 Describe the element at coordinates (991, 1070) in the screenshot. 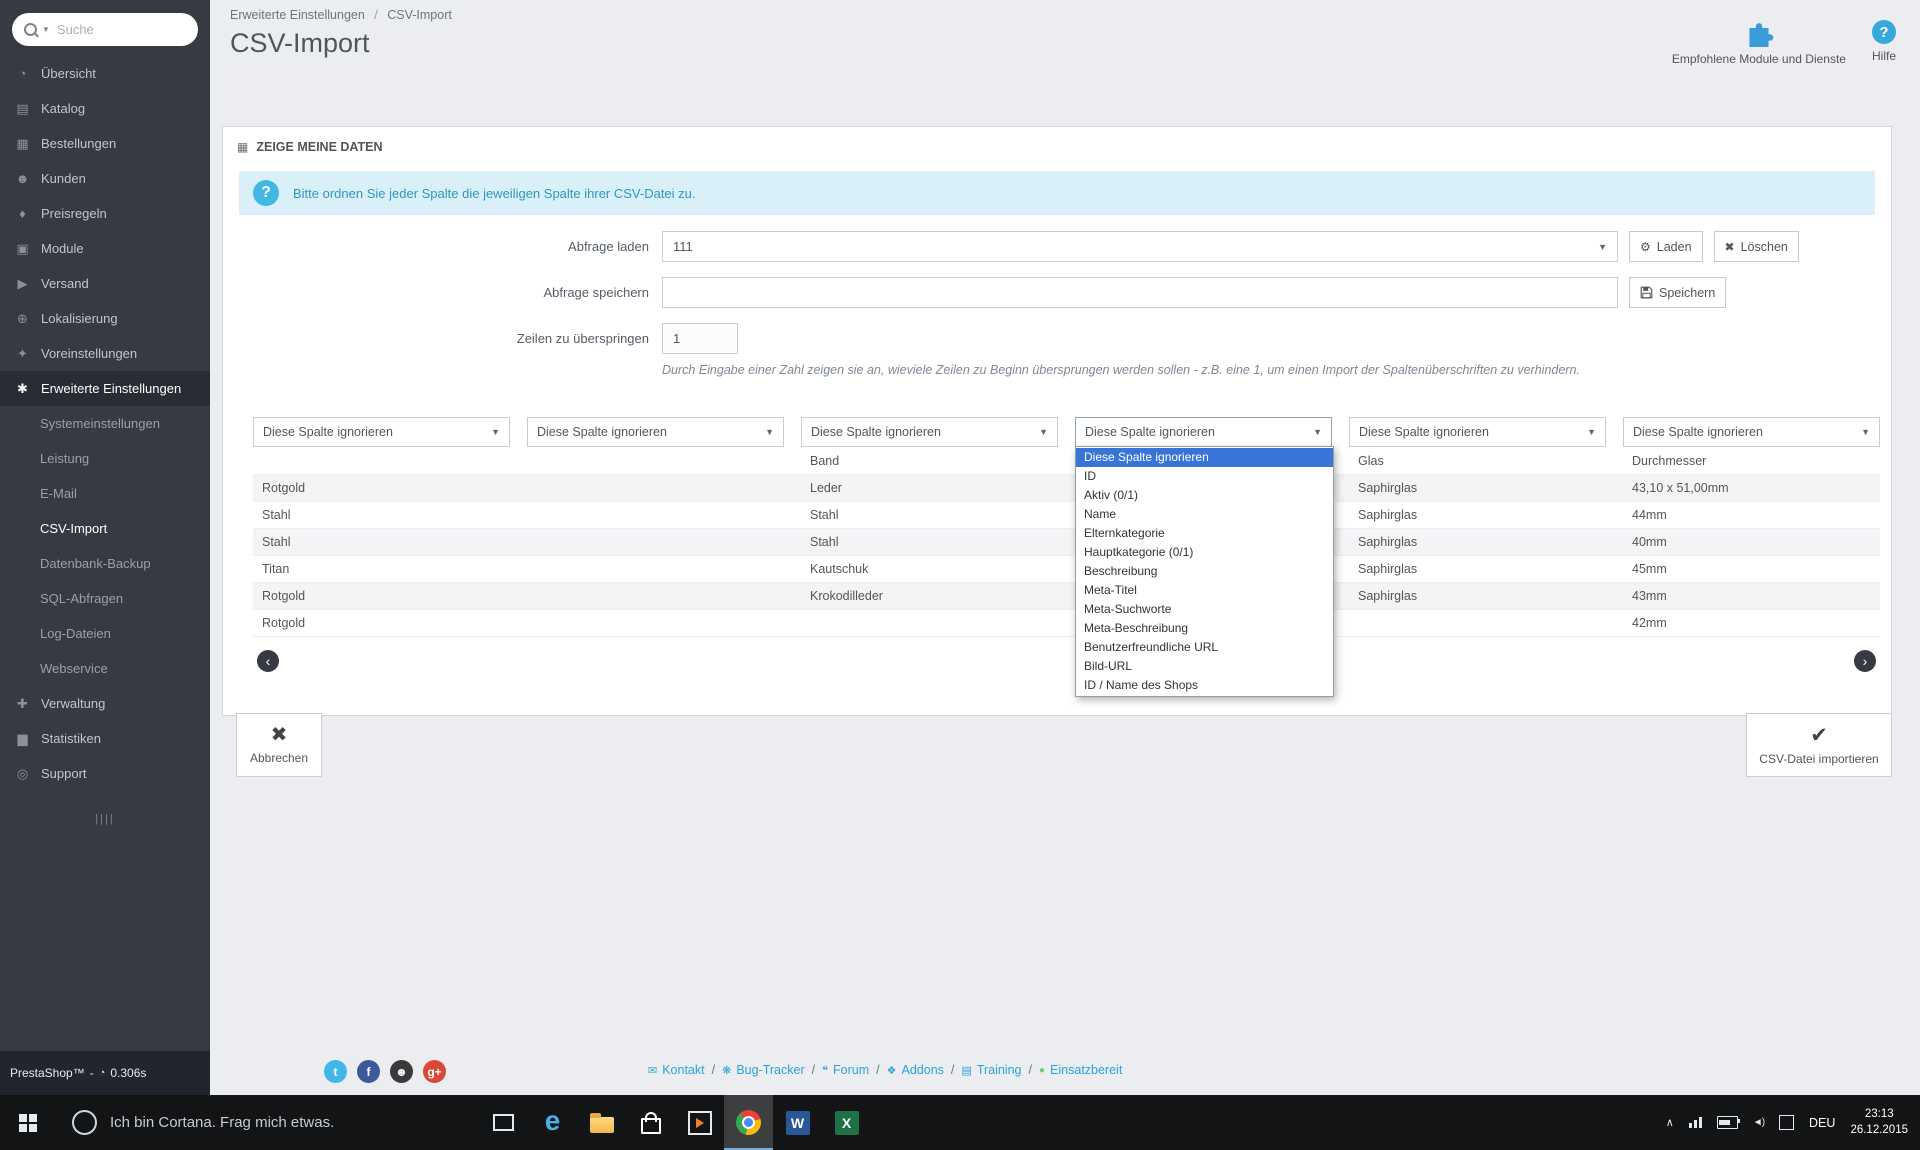

I see `footer-link-training: ▤ Training` at that location.